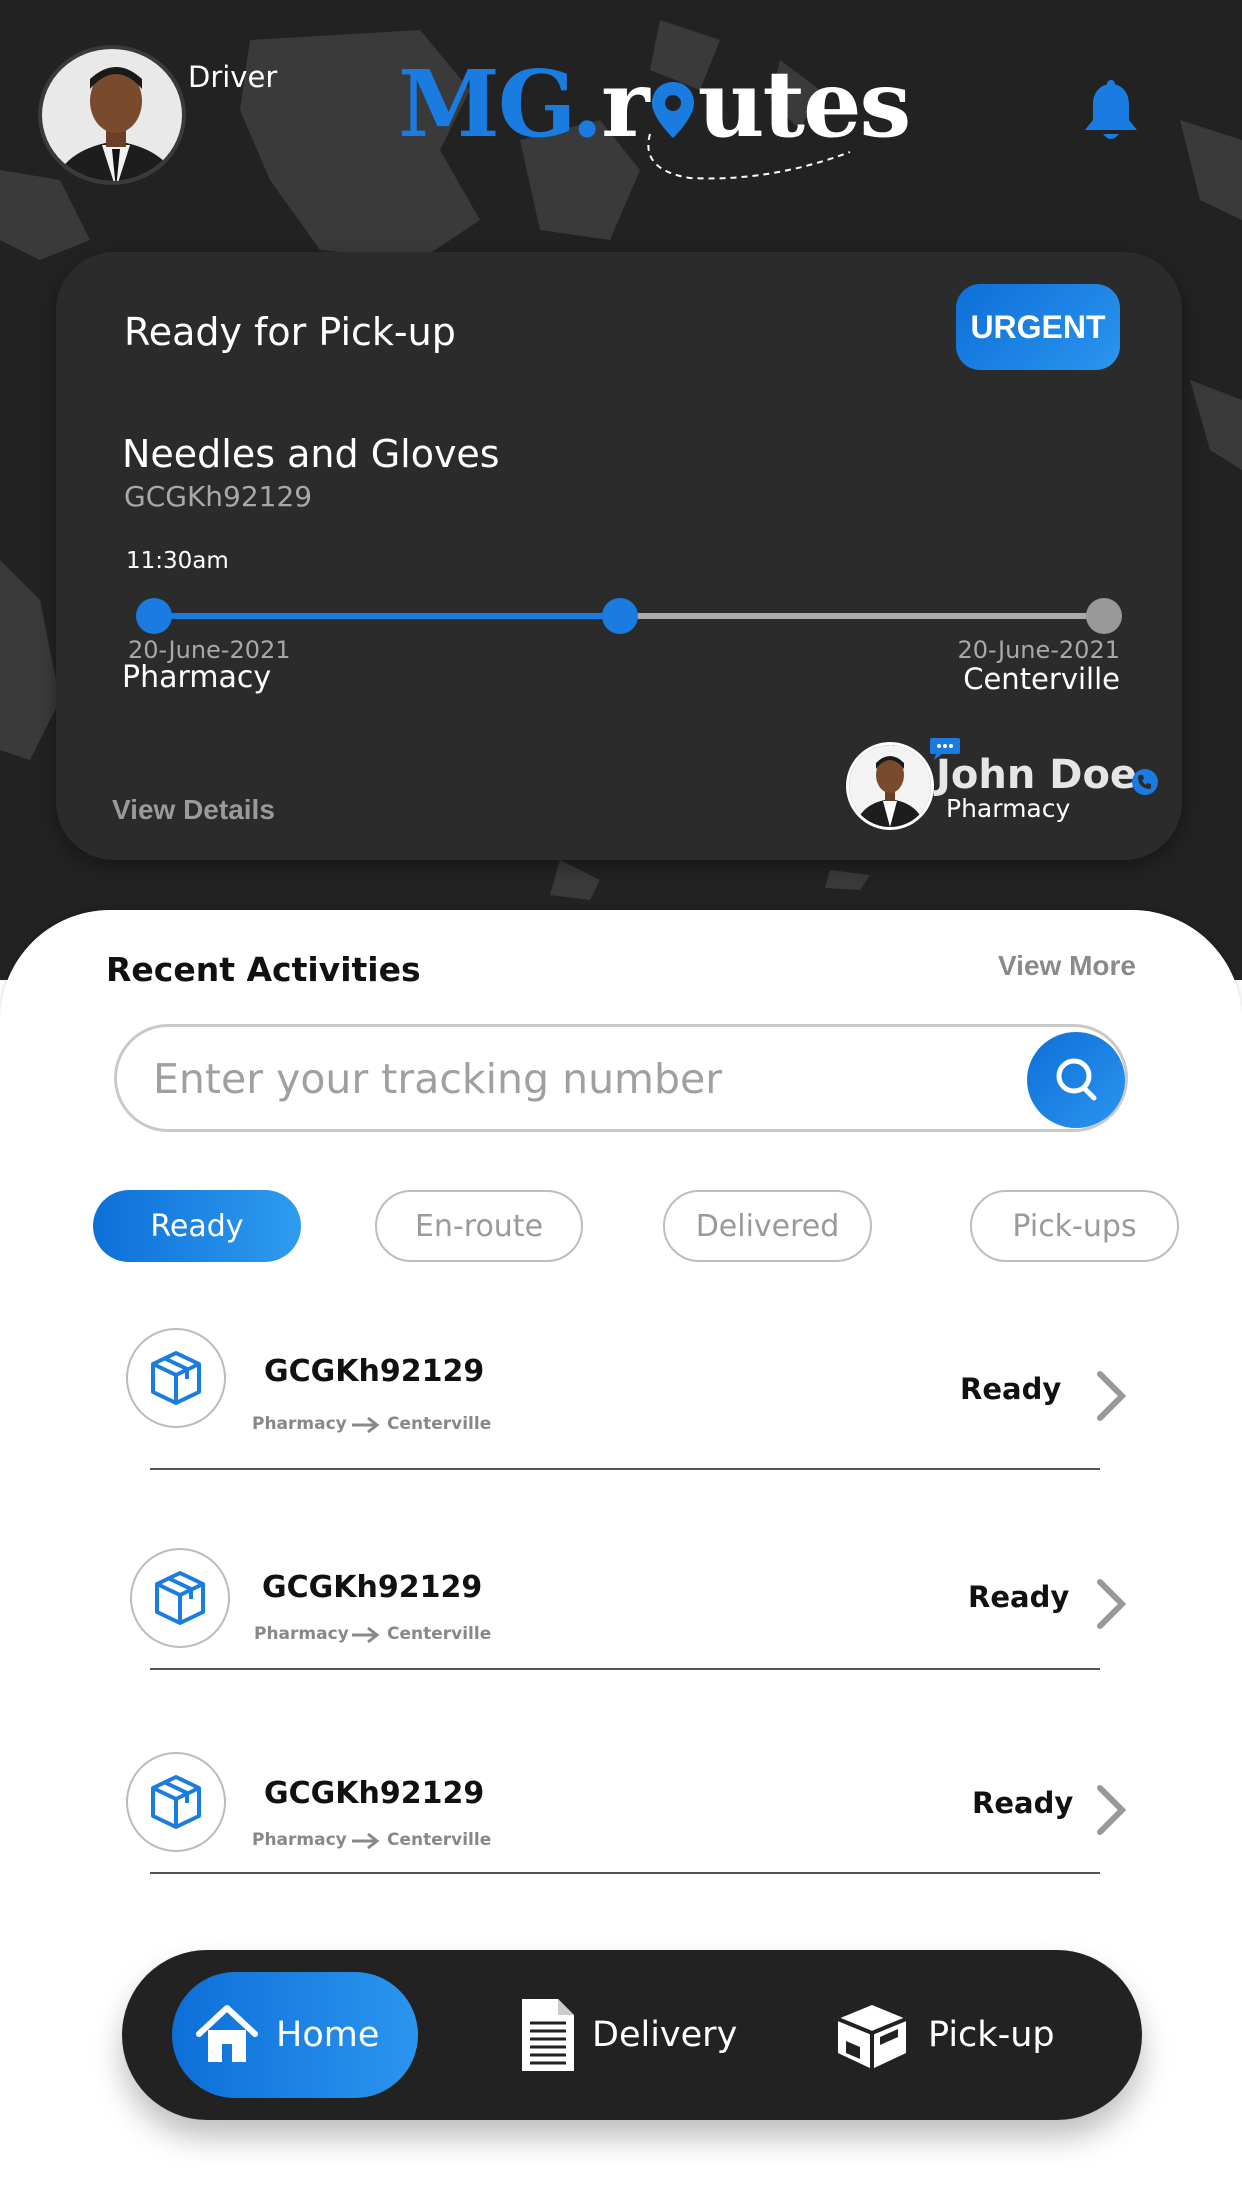  I want to click on route-path-decoration, so click(749, 156).